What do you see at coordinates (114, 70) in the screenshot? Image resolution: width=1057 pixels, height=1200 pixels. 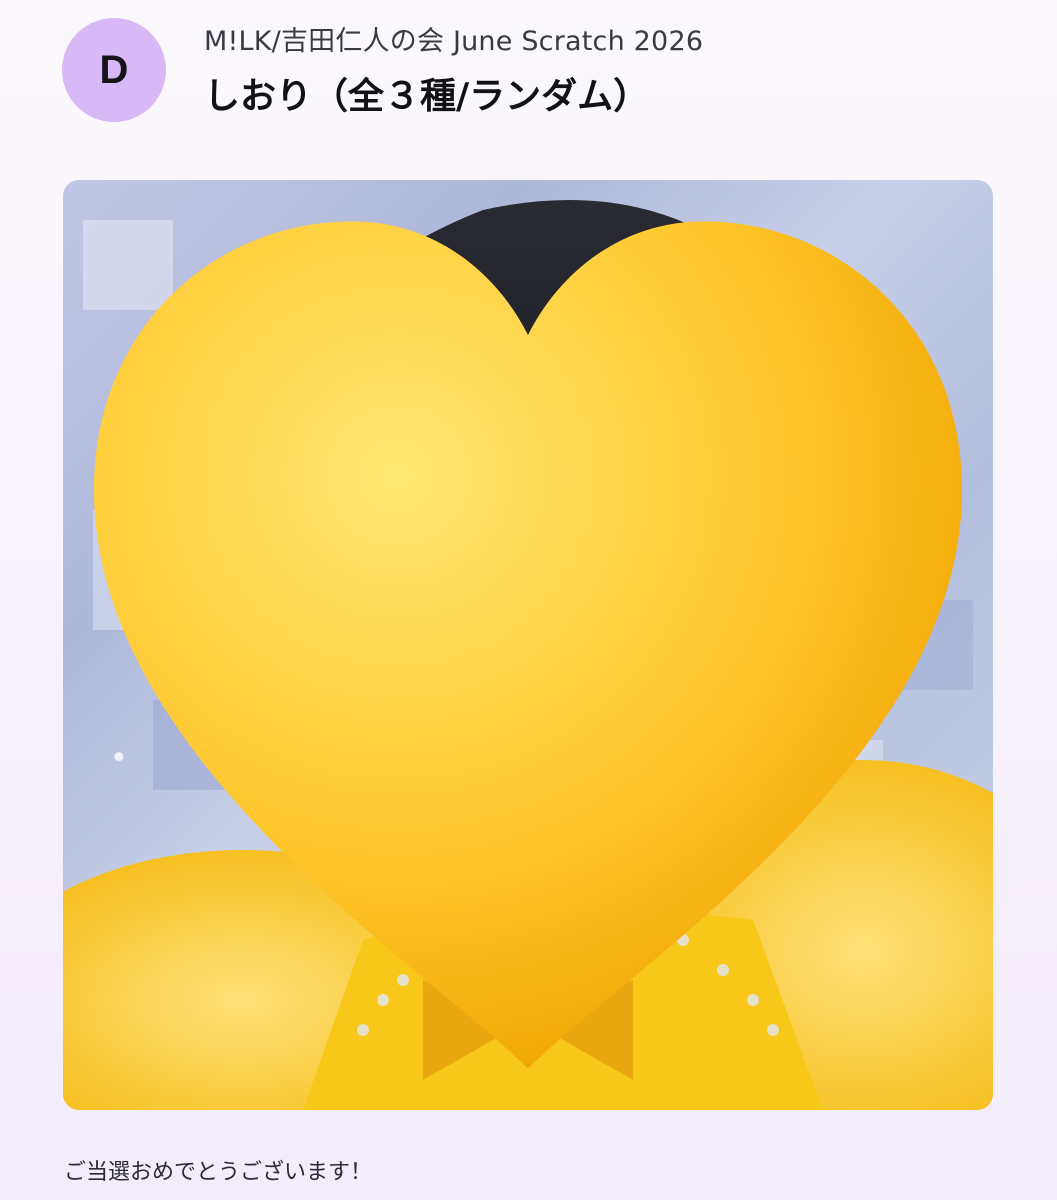 I see `grade-badge: D` at bounding box center [114, 70].